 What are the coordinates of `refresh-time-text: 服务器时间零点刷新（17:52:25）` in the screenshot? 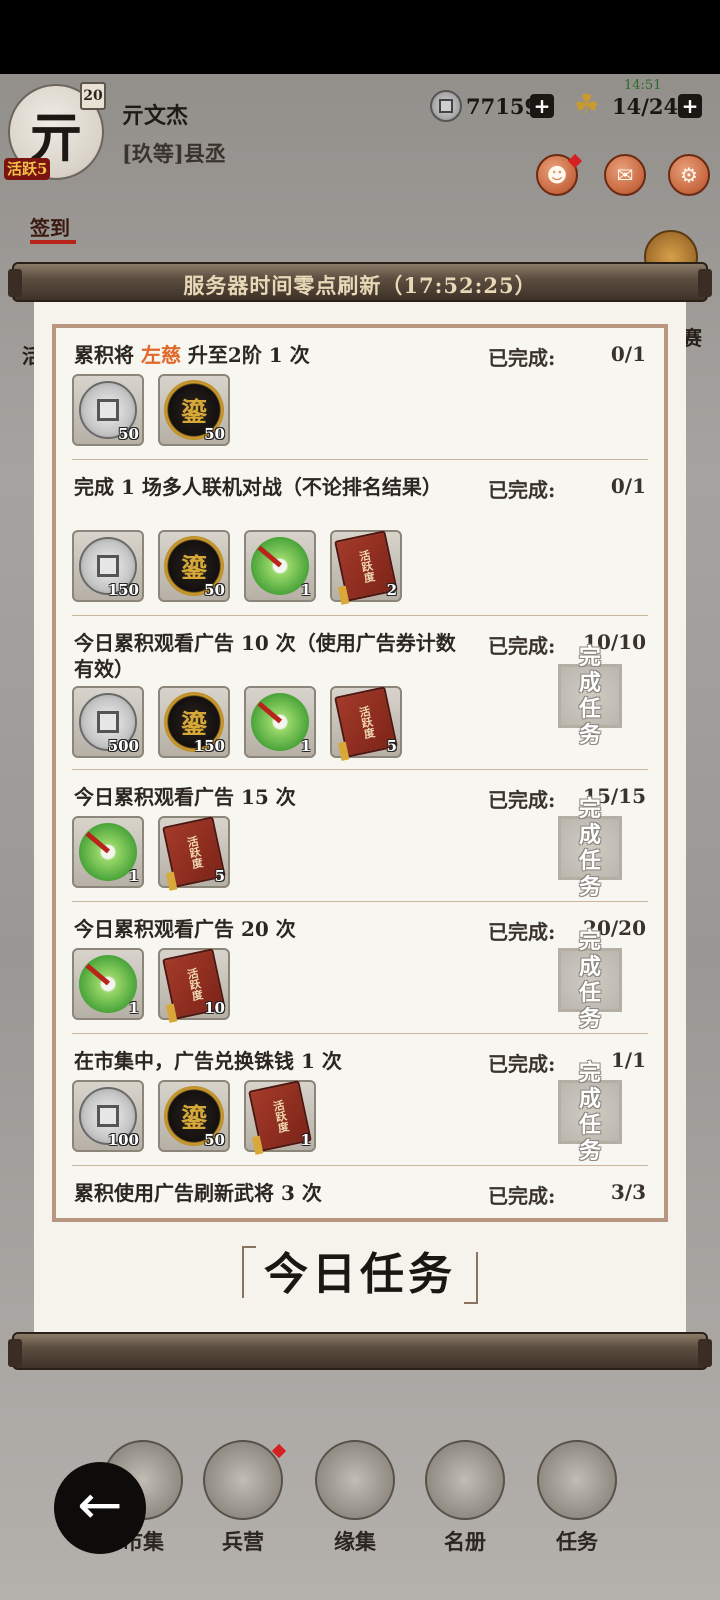 It's located at (360, 285).